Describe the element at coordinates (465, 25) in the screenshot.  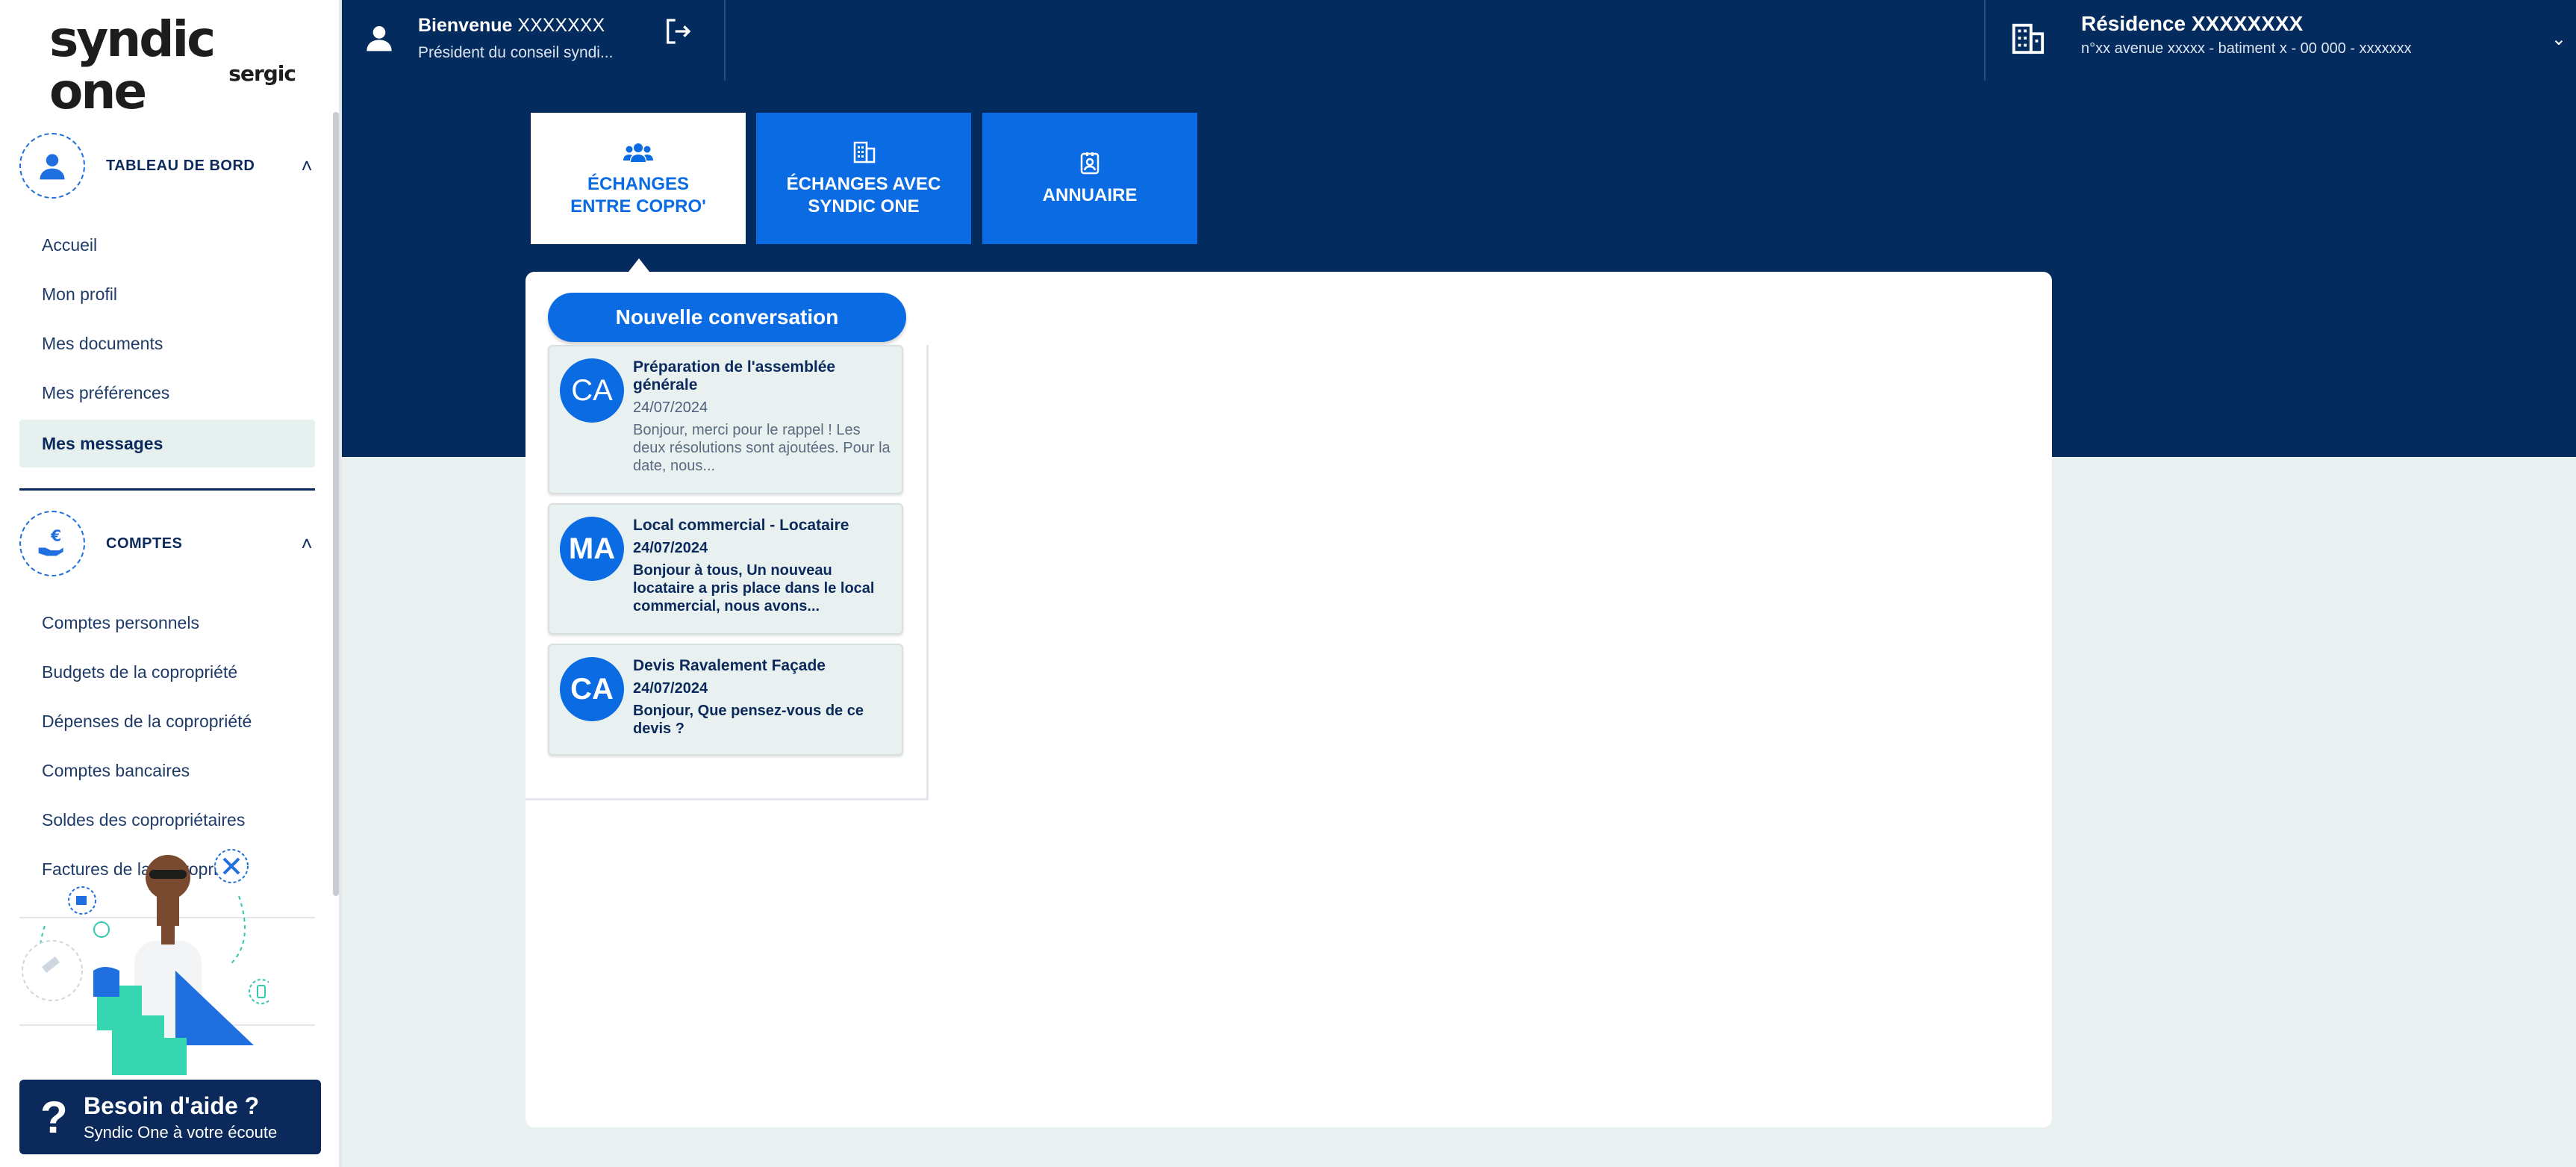
I see `welcome-label: Bienvenue` at that location.